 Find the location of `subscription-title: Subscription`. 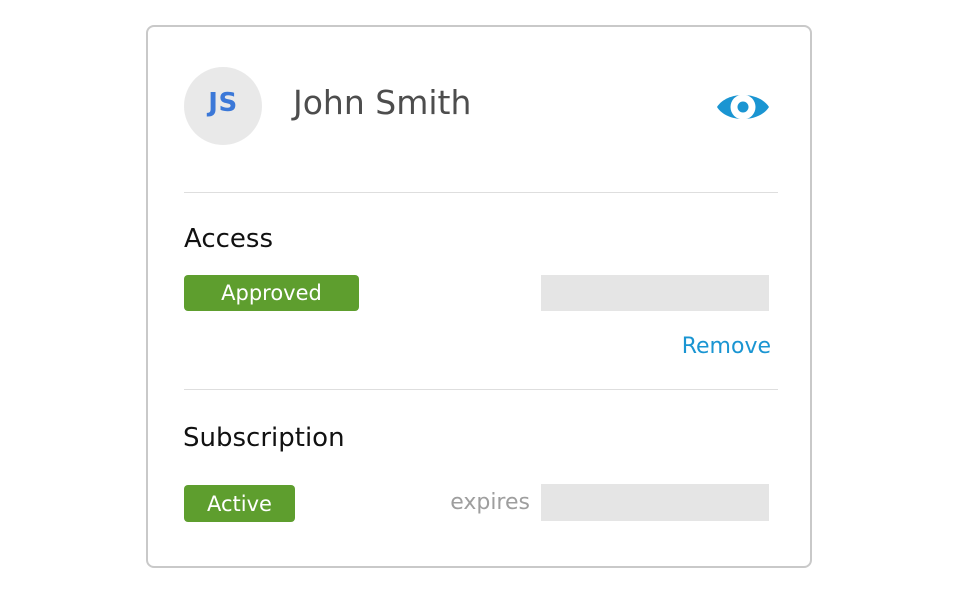

subscription-title: Subscription is located at coordinates (264, 438).